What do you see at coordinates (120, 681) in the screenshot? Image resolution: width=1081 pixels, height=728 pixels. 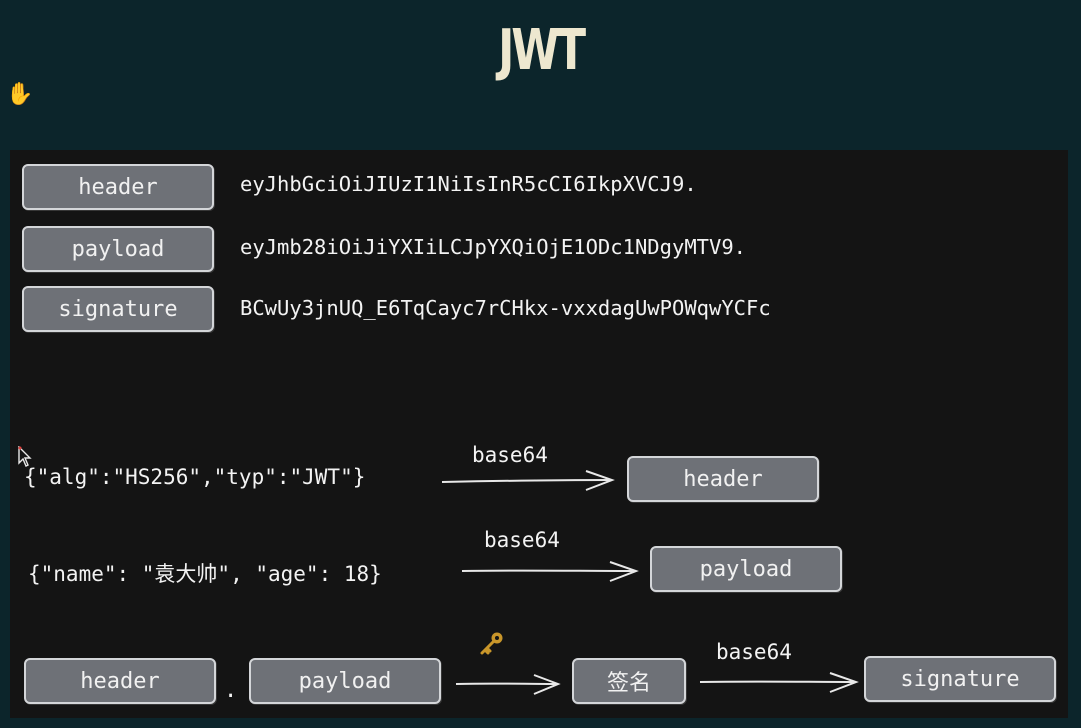 I see `sig-input-header-box: header` at bounding box center [120, 681].